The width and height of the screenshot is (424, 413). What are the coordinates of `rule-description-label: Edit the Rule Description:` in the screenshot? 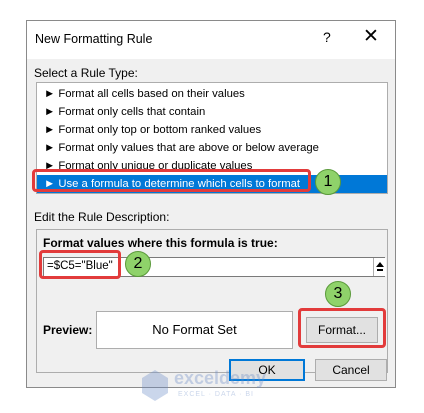 It's located at (102, 217).